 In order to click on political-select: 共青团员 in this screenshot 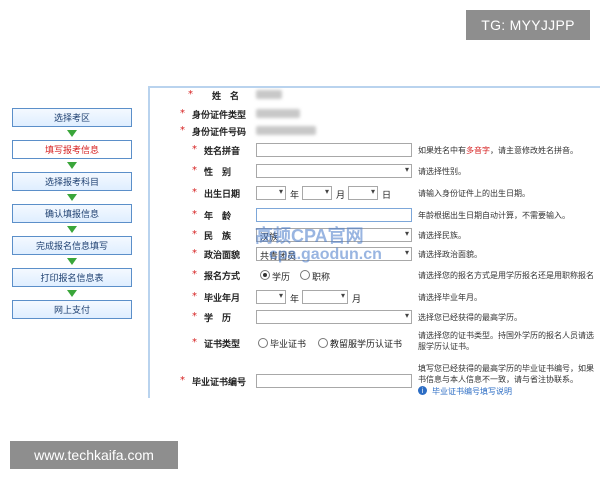, I will do `click(334, 254)`.